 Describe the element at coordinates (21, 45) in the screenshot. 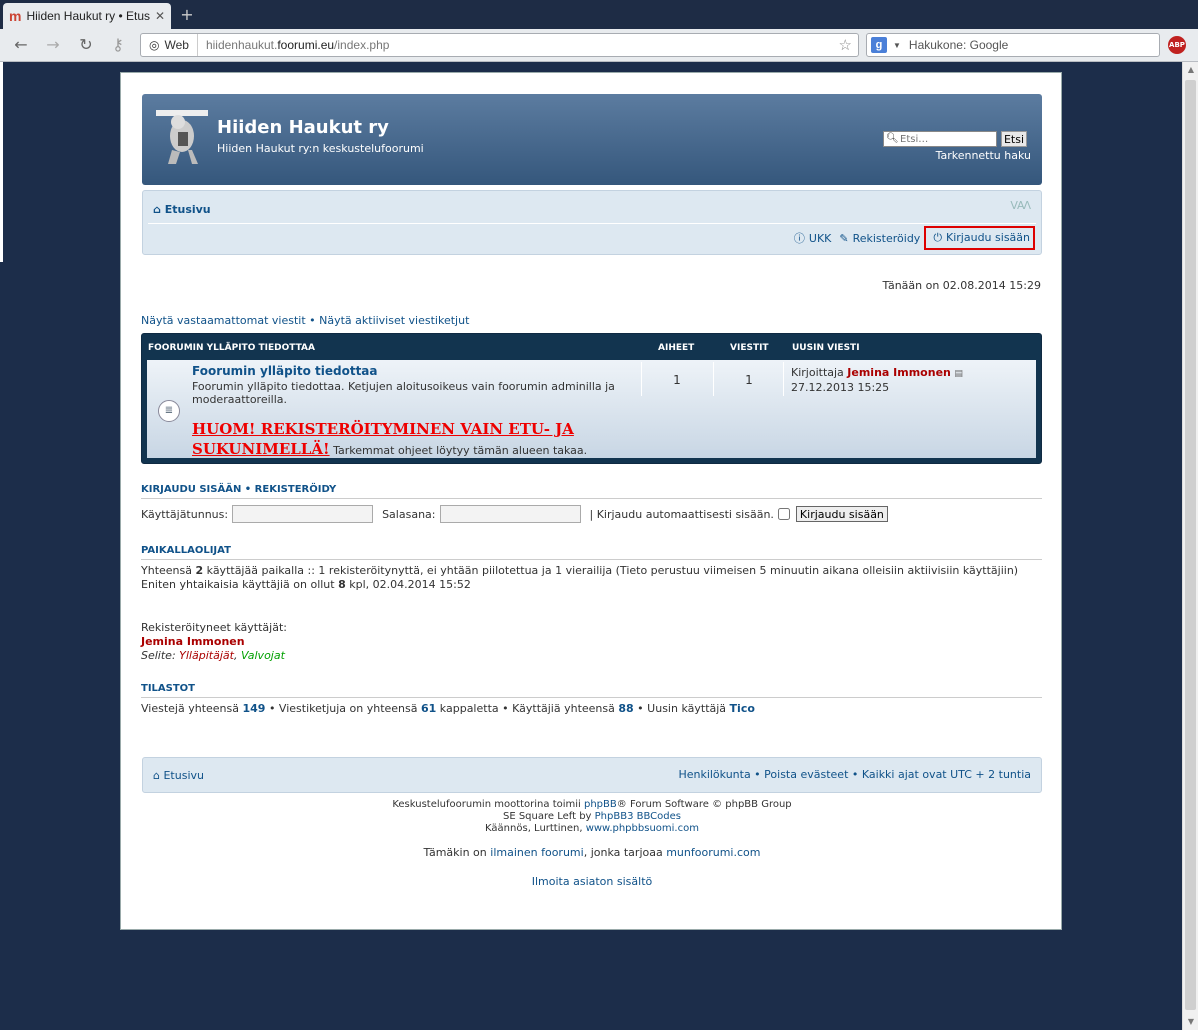

I see `back-icon: ←` at that location.